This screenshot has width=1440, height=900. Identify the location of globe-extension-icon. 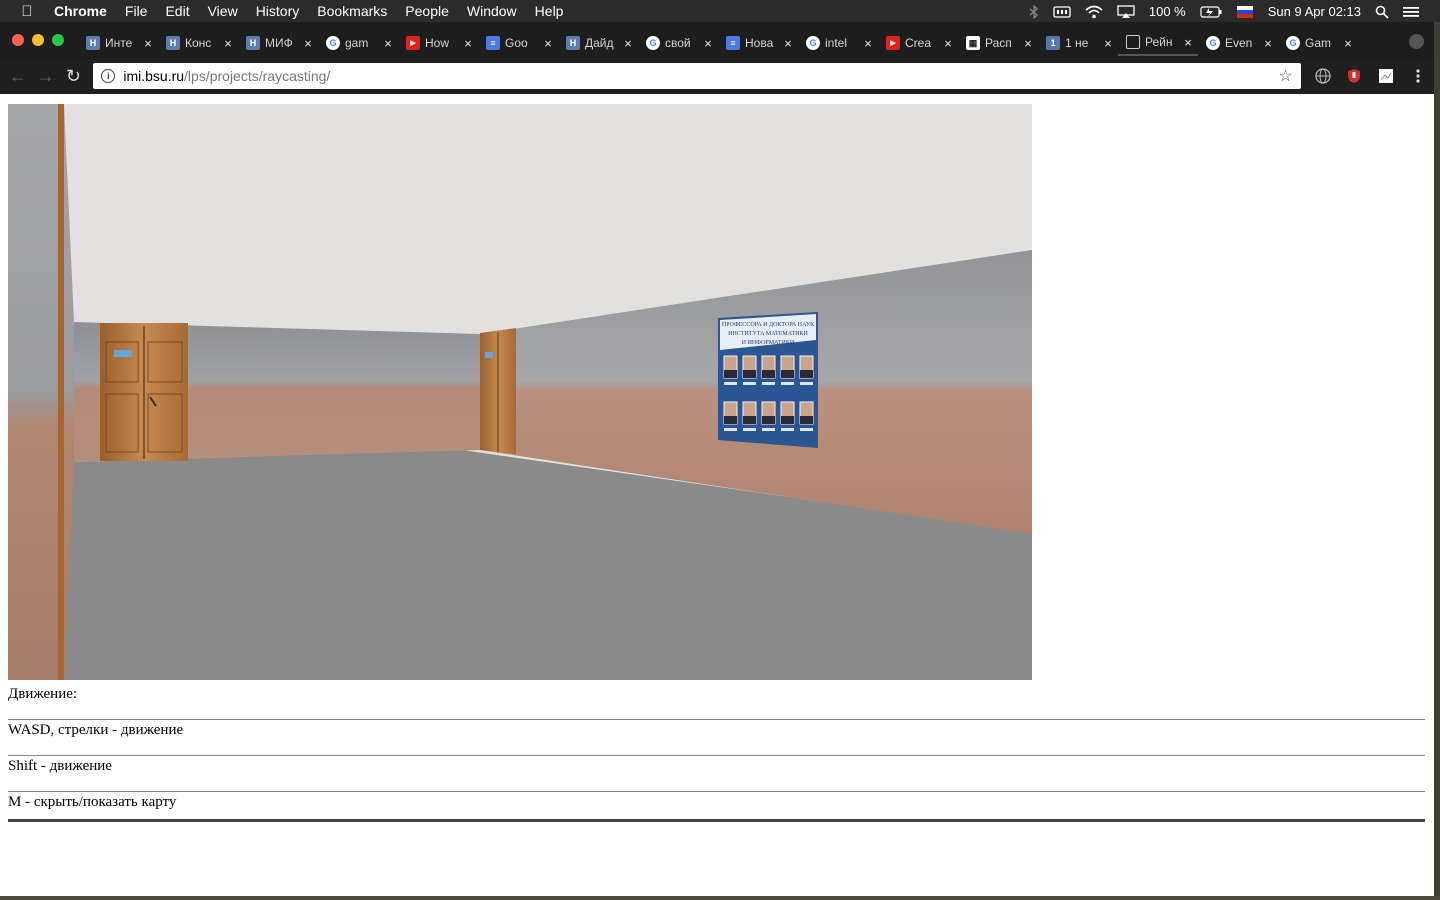
(1323, 76).